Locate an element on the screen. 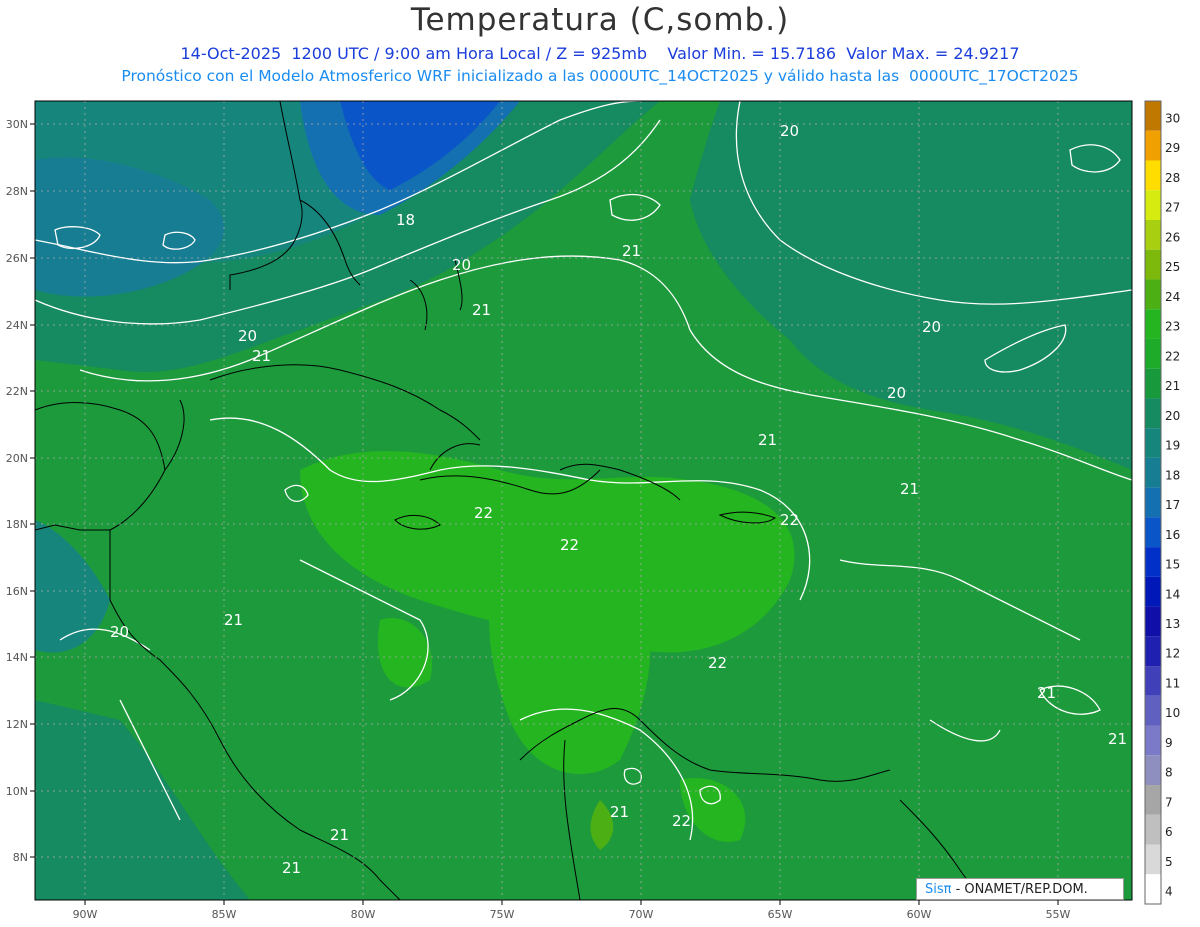 This screenshot has width=1200, height=927. colorbar-label: 30 is located at coordinates (1172, 118).